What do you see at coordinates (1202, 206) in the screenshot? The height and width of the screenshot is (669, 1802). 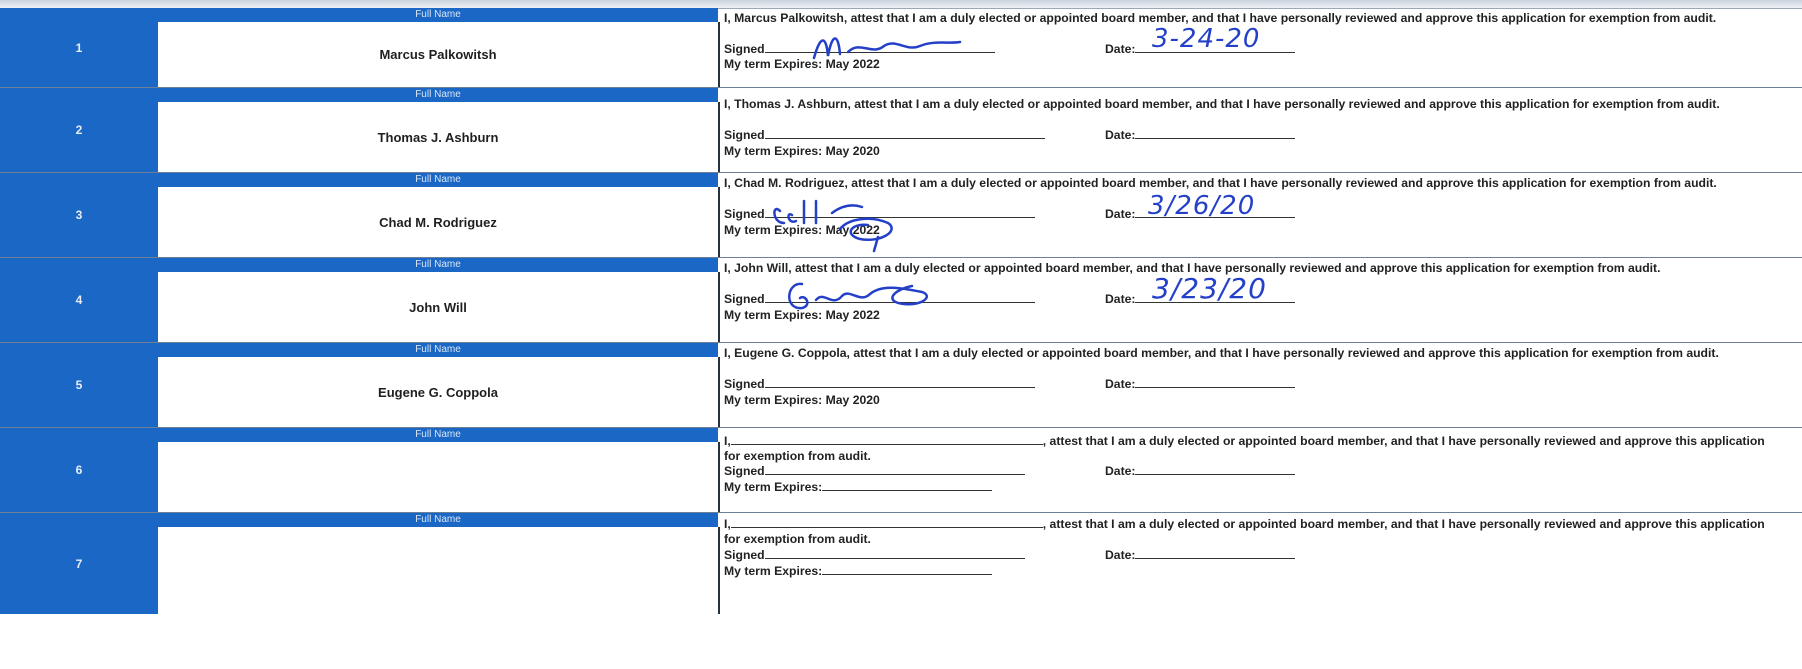 I see `handwritten-date: 3/26/20` at bounding box center [1202, 206].